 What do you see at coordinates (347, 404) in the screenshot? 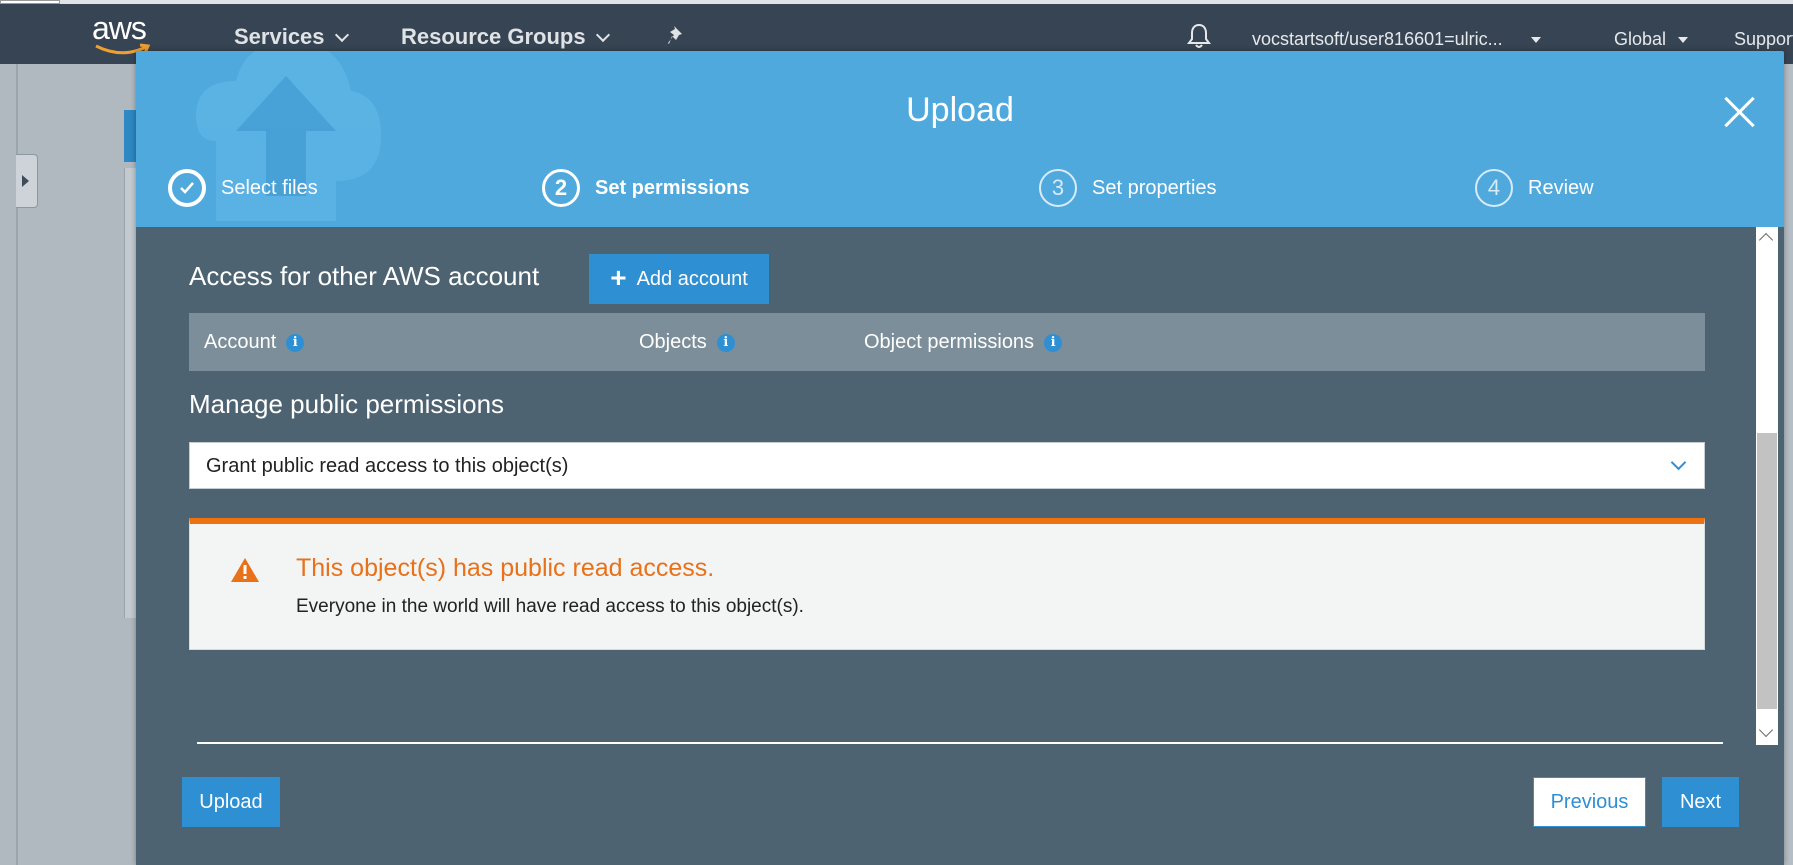
I see `public-permissions-title: Manage public permissions` at bounding box center [347, 404].